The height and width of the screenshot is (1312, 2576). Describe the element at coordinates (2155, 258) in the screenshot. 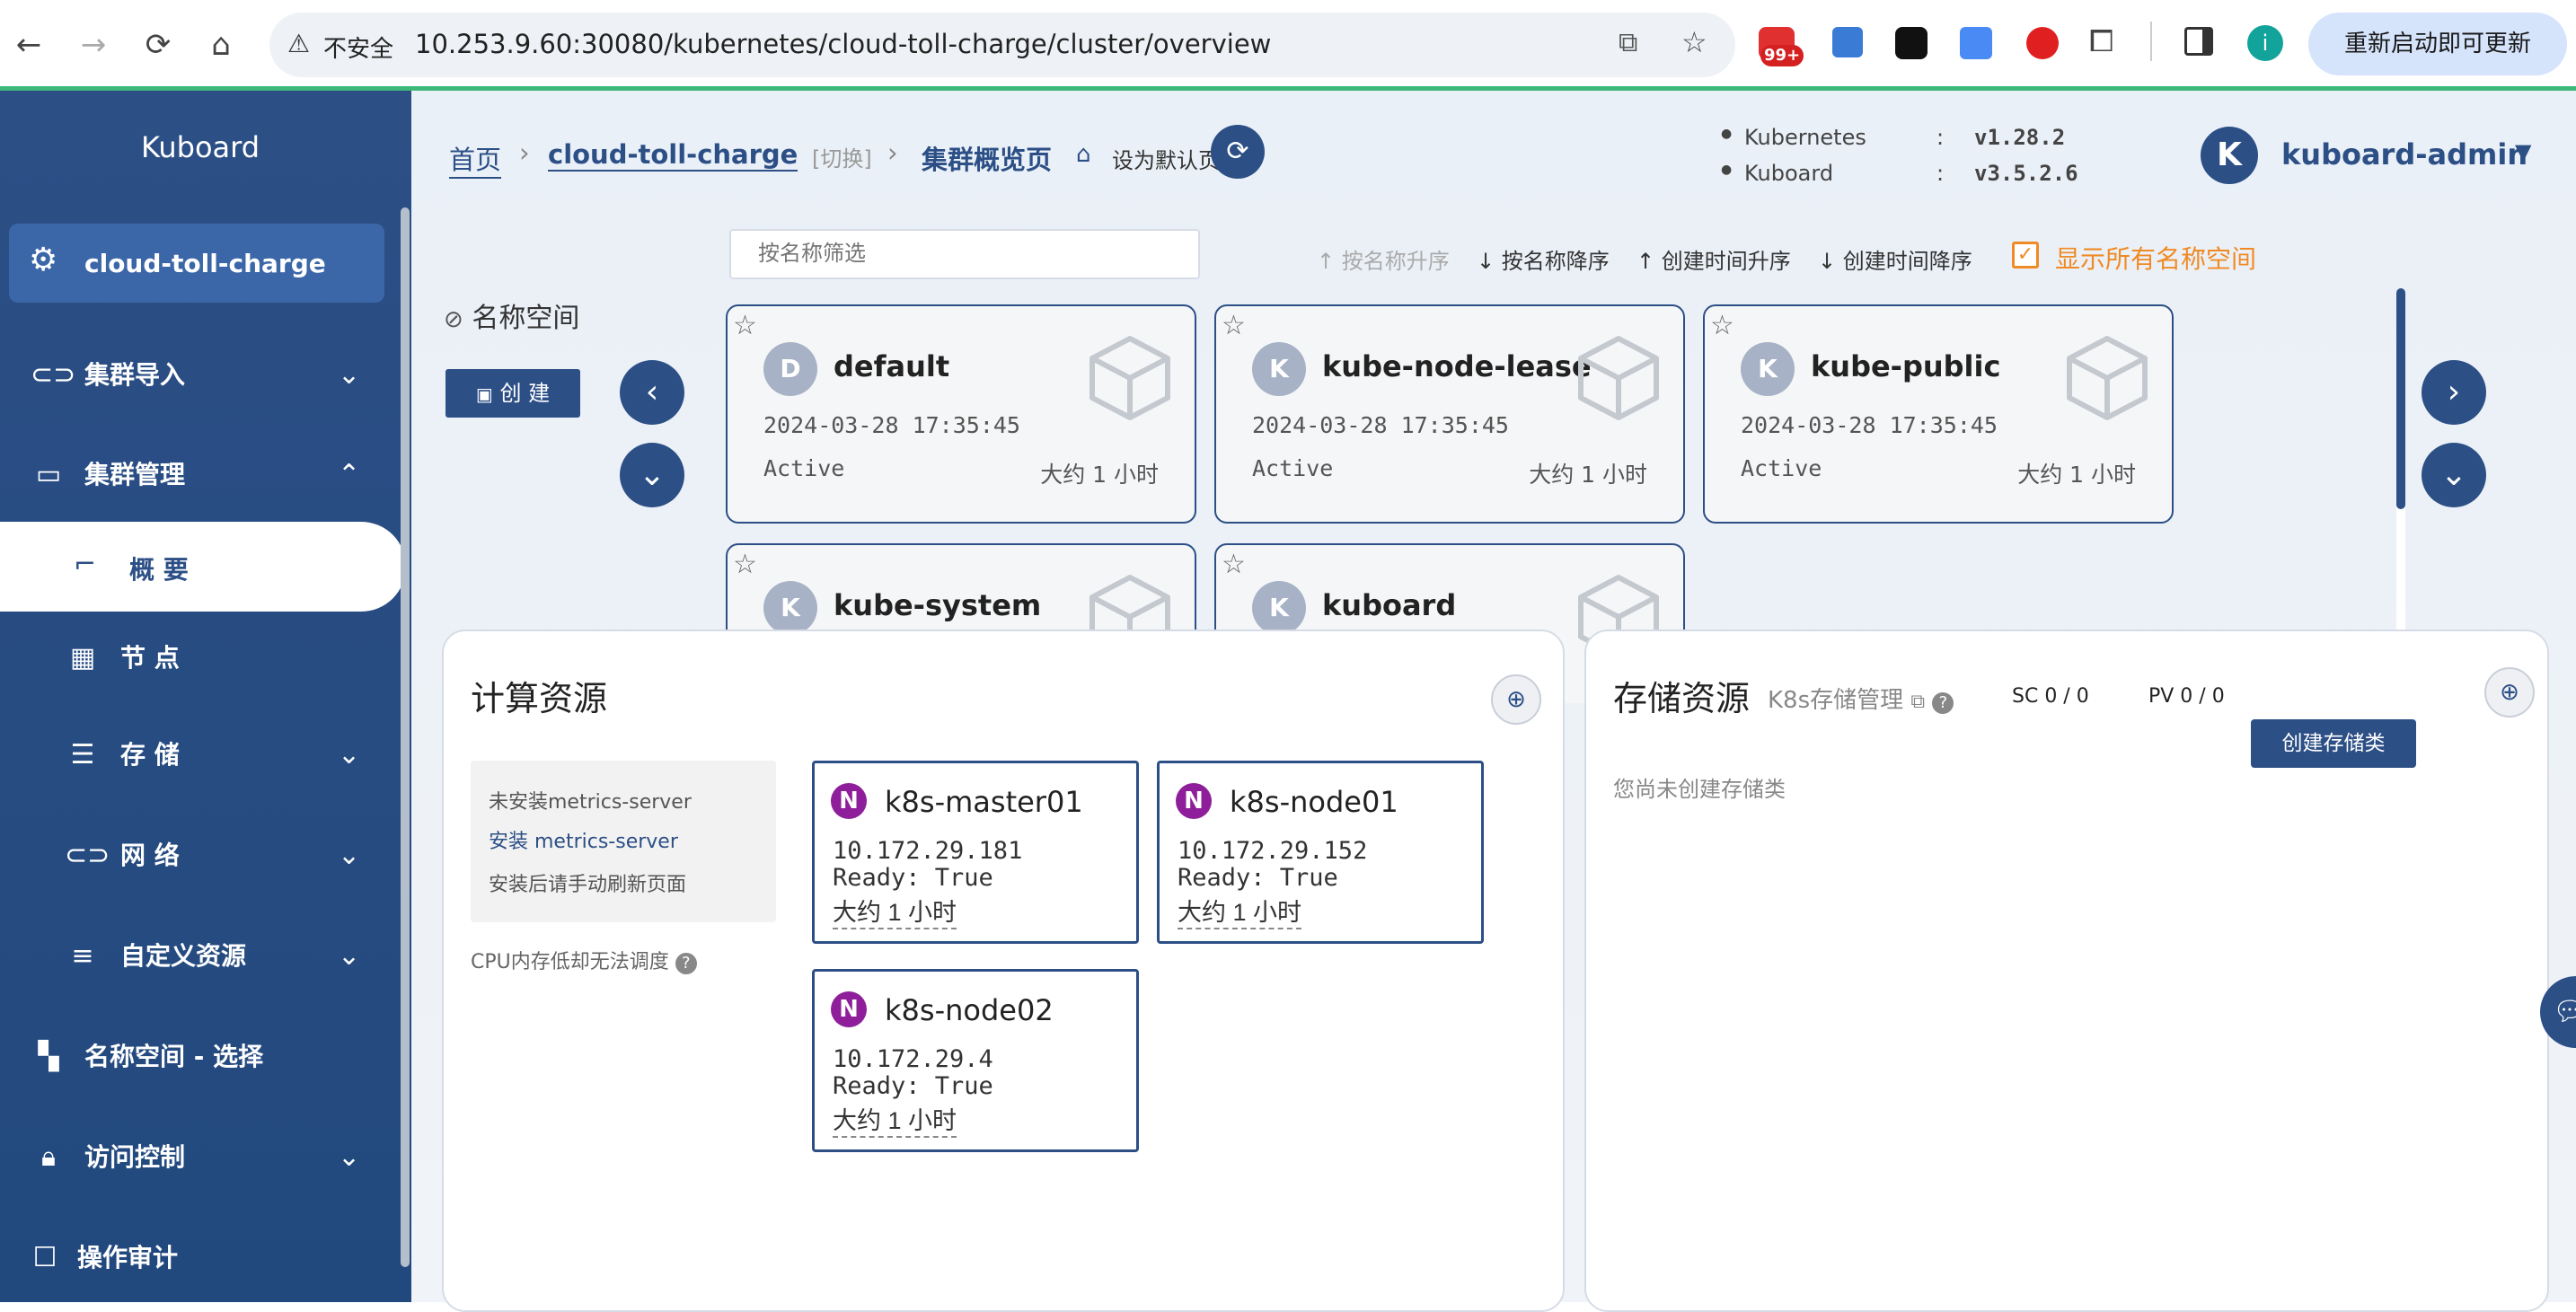

I see `show-all-label: 显示所有名称空间` at that location.